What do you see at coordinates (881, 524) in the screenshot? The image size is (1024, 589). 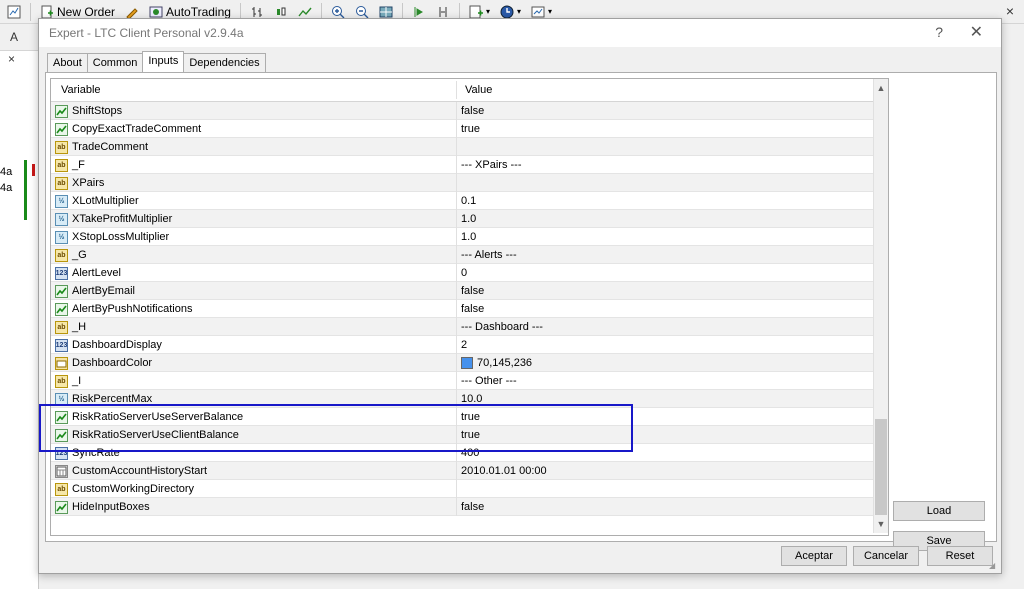 I see `scroll-down-icon: ▼` at bounding box center [881, 524].